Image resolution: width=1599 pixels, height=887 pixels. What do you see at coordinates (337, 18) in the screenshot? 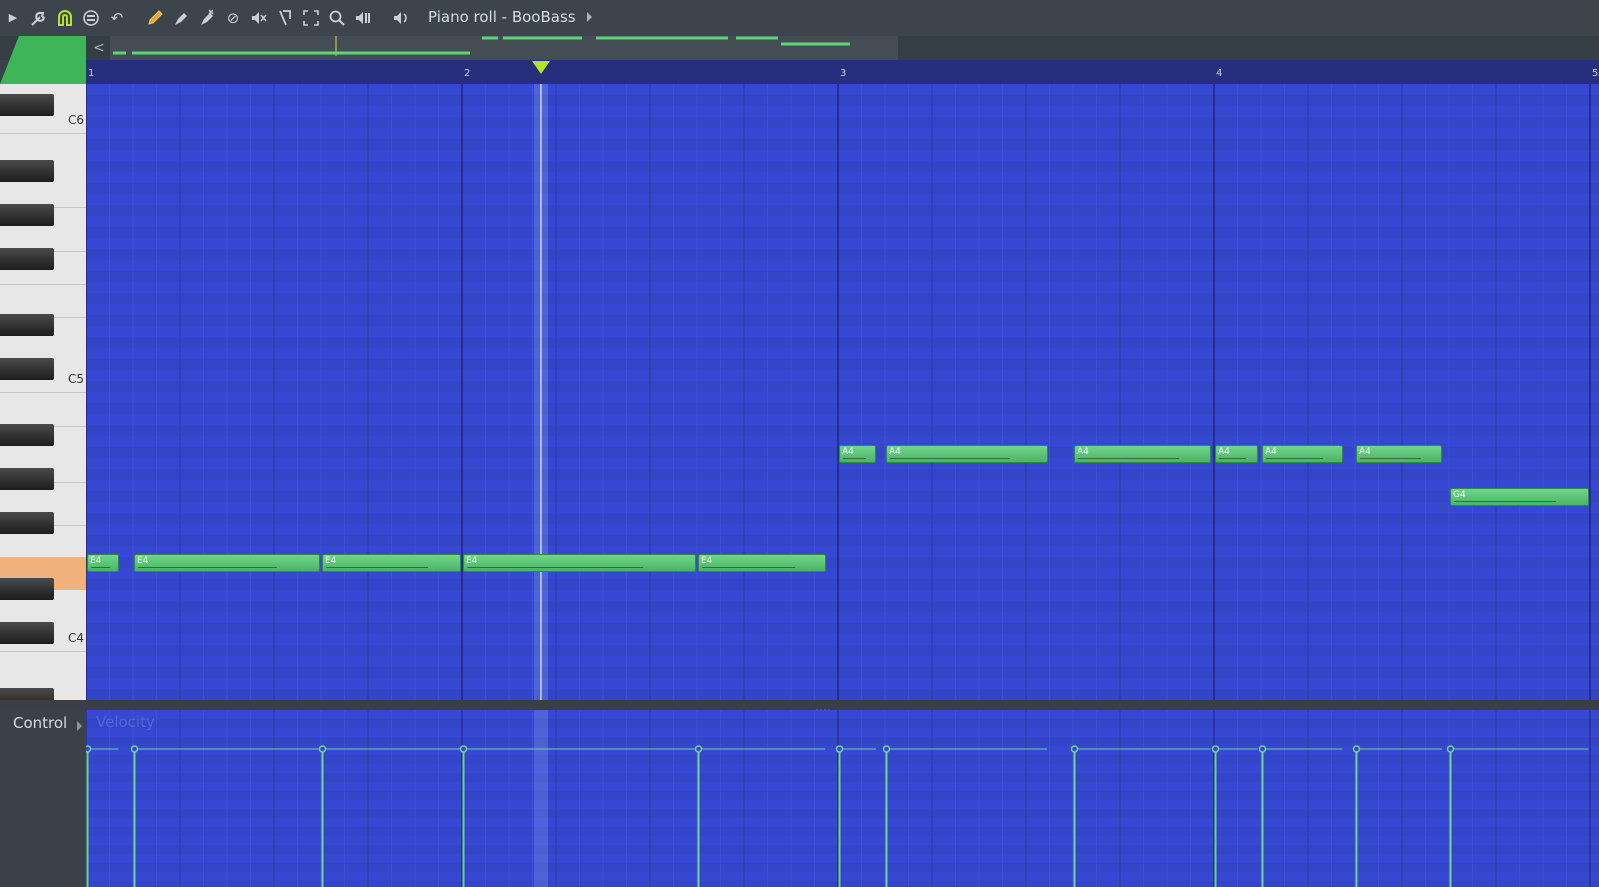
I see `zoom-icon` at bounding box center [337, 18].